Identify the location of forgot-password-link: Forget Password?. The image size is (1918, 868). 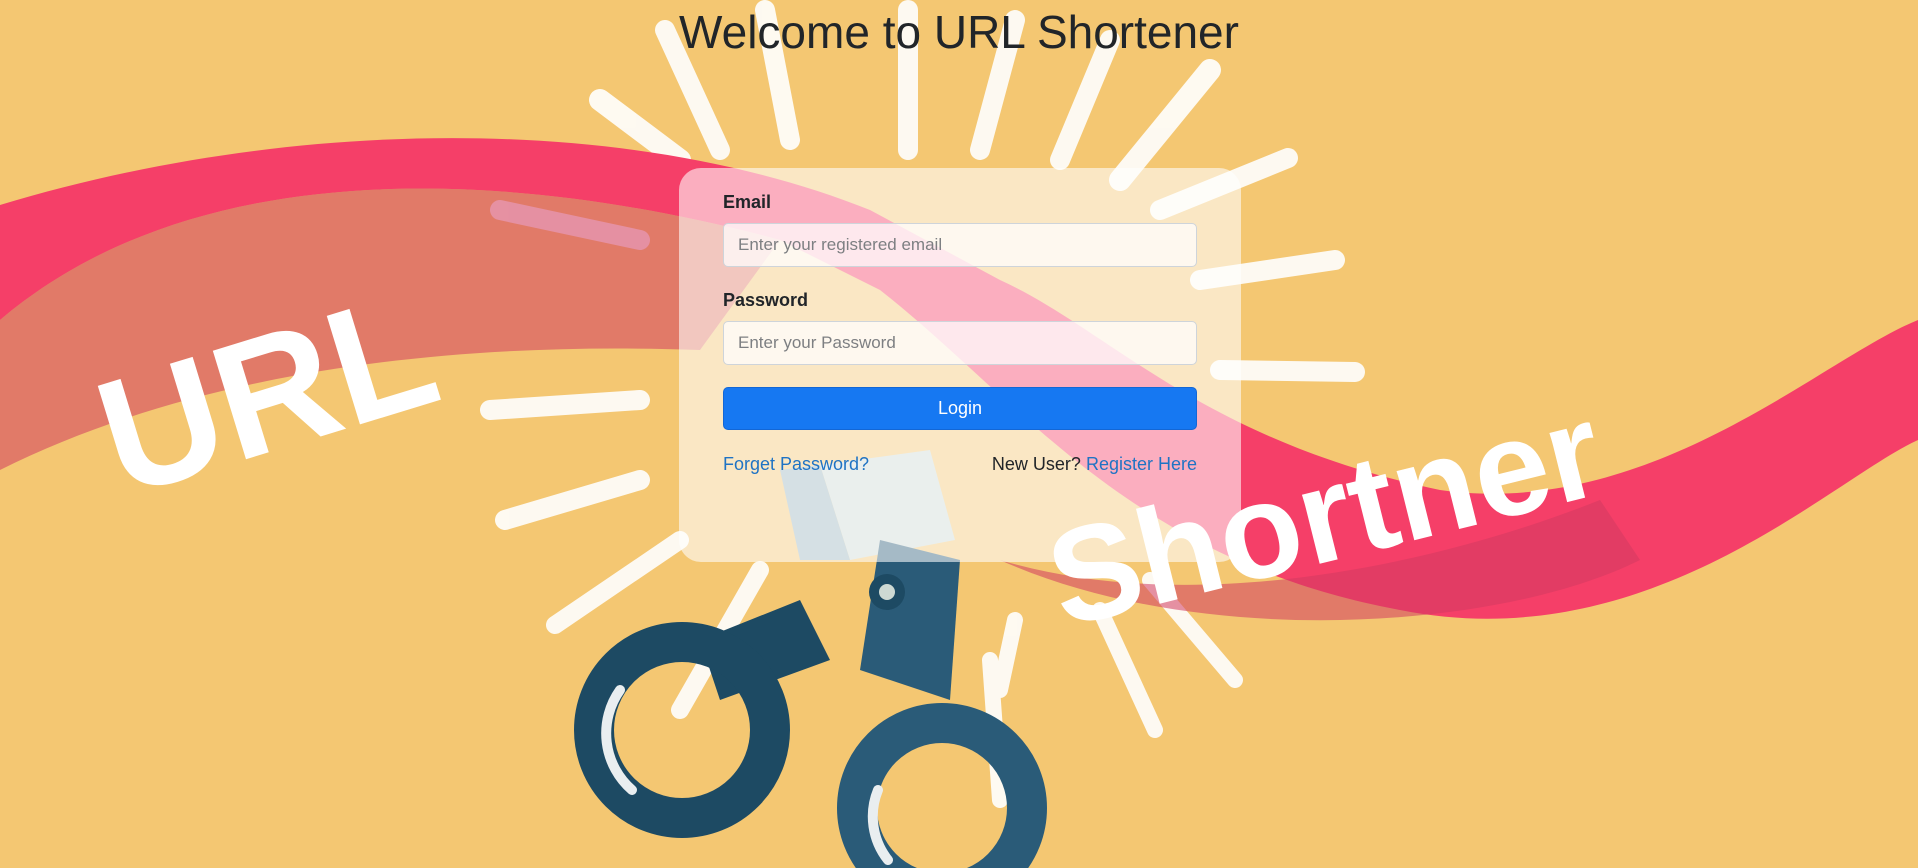
(796, 464).